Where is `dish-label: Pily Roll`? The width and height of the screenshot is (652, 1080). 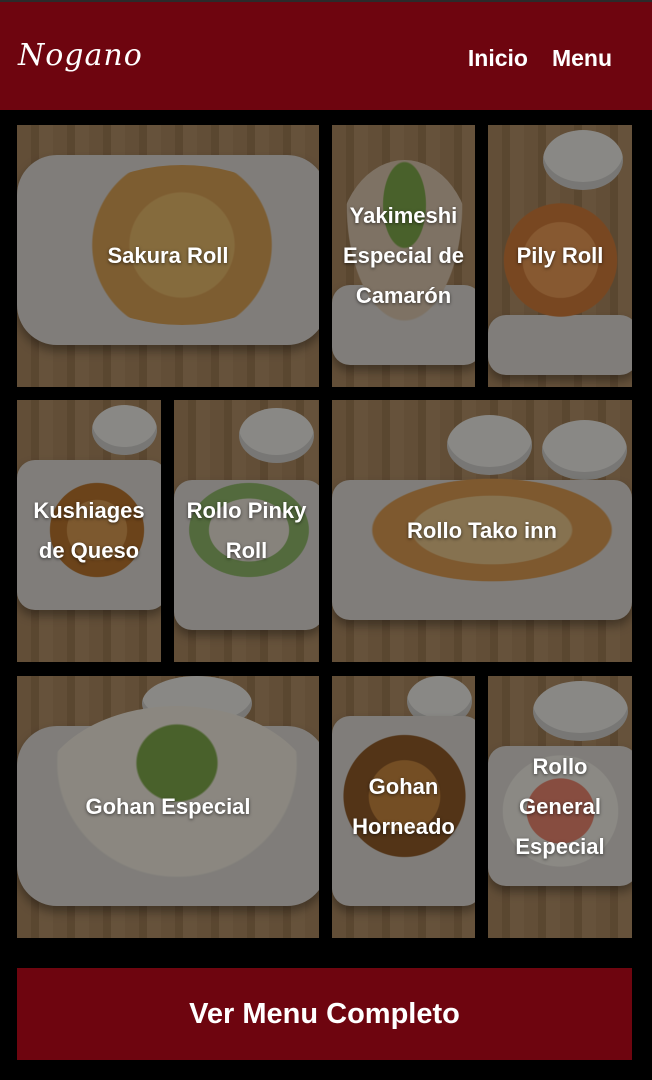
dish-label: Pily Roll is located at coordinates (560, 255).